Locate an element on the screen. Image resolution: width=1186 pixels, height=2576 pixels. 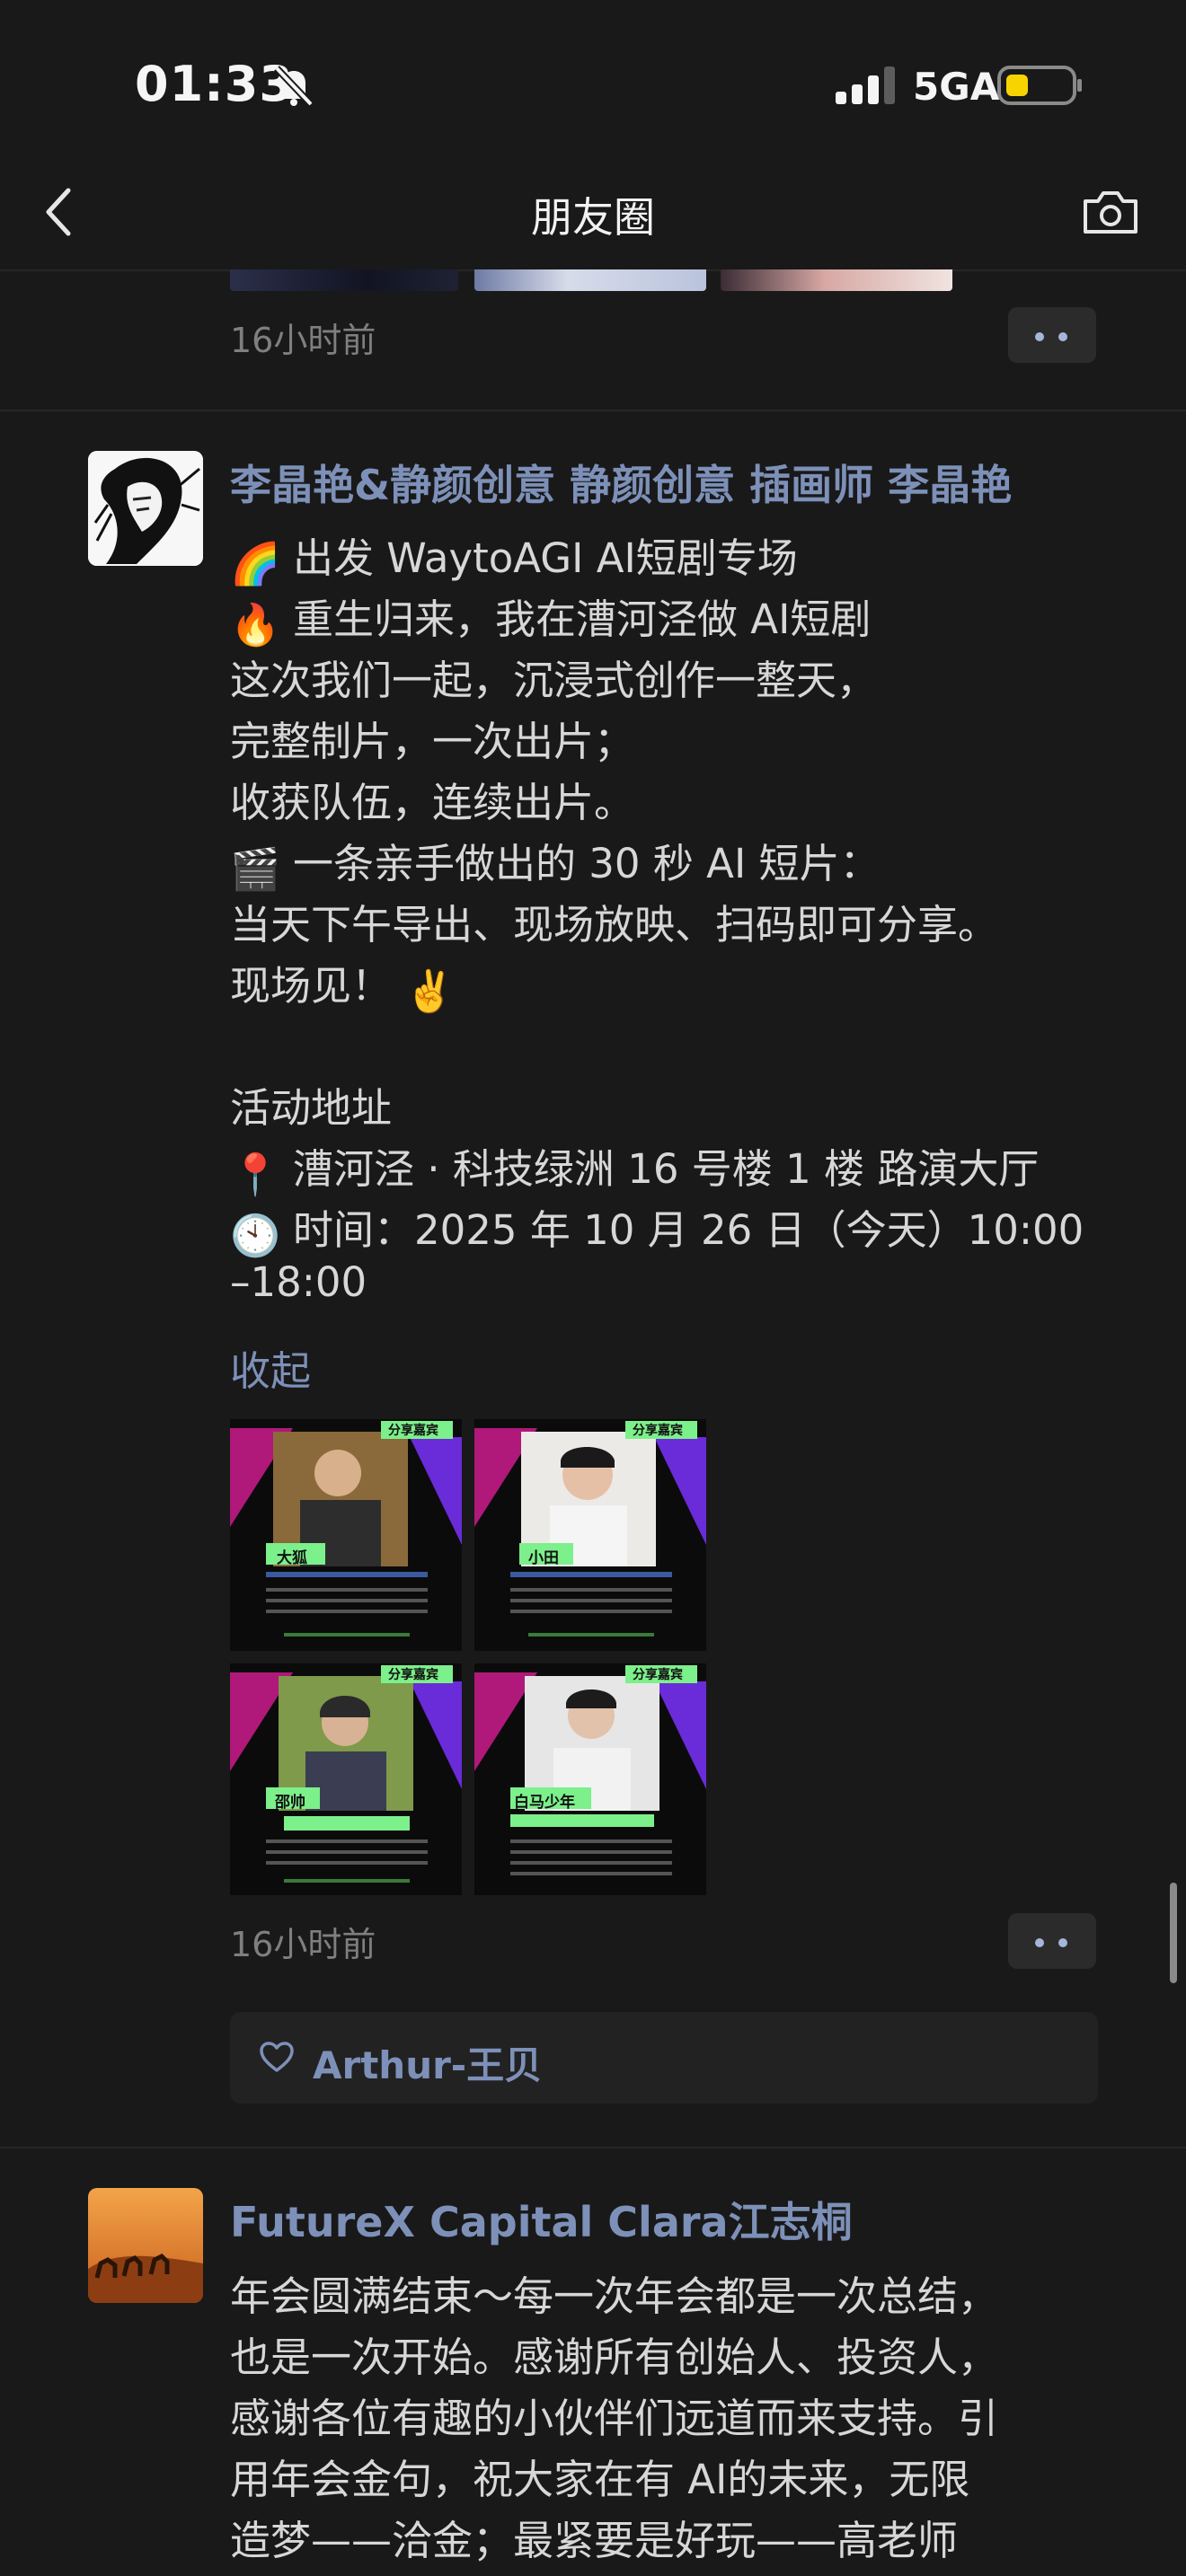
rainbow-emoji-icon: 🌈 is located at coordinates (255, 563).